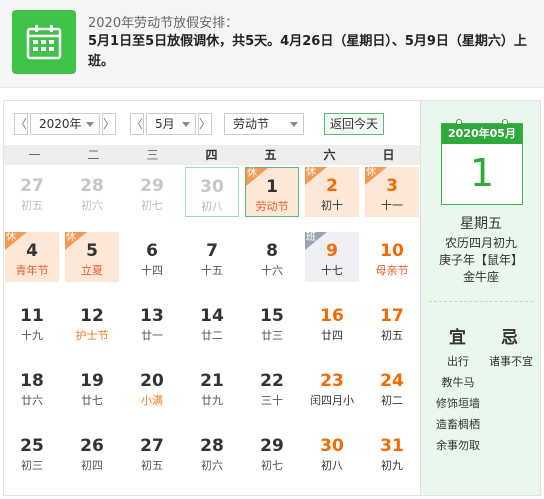  I want to click on day-cell: 31 初九, so click(392, 452).